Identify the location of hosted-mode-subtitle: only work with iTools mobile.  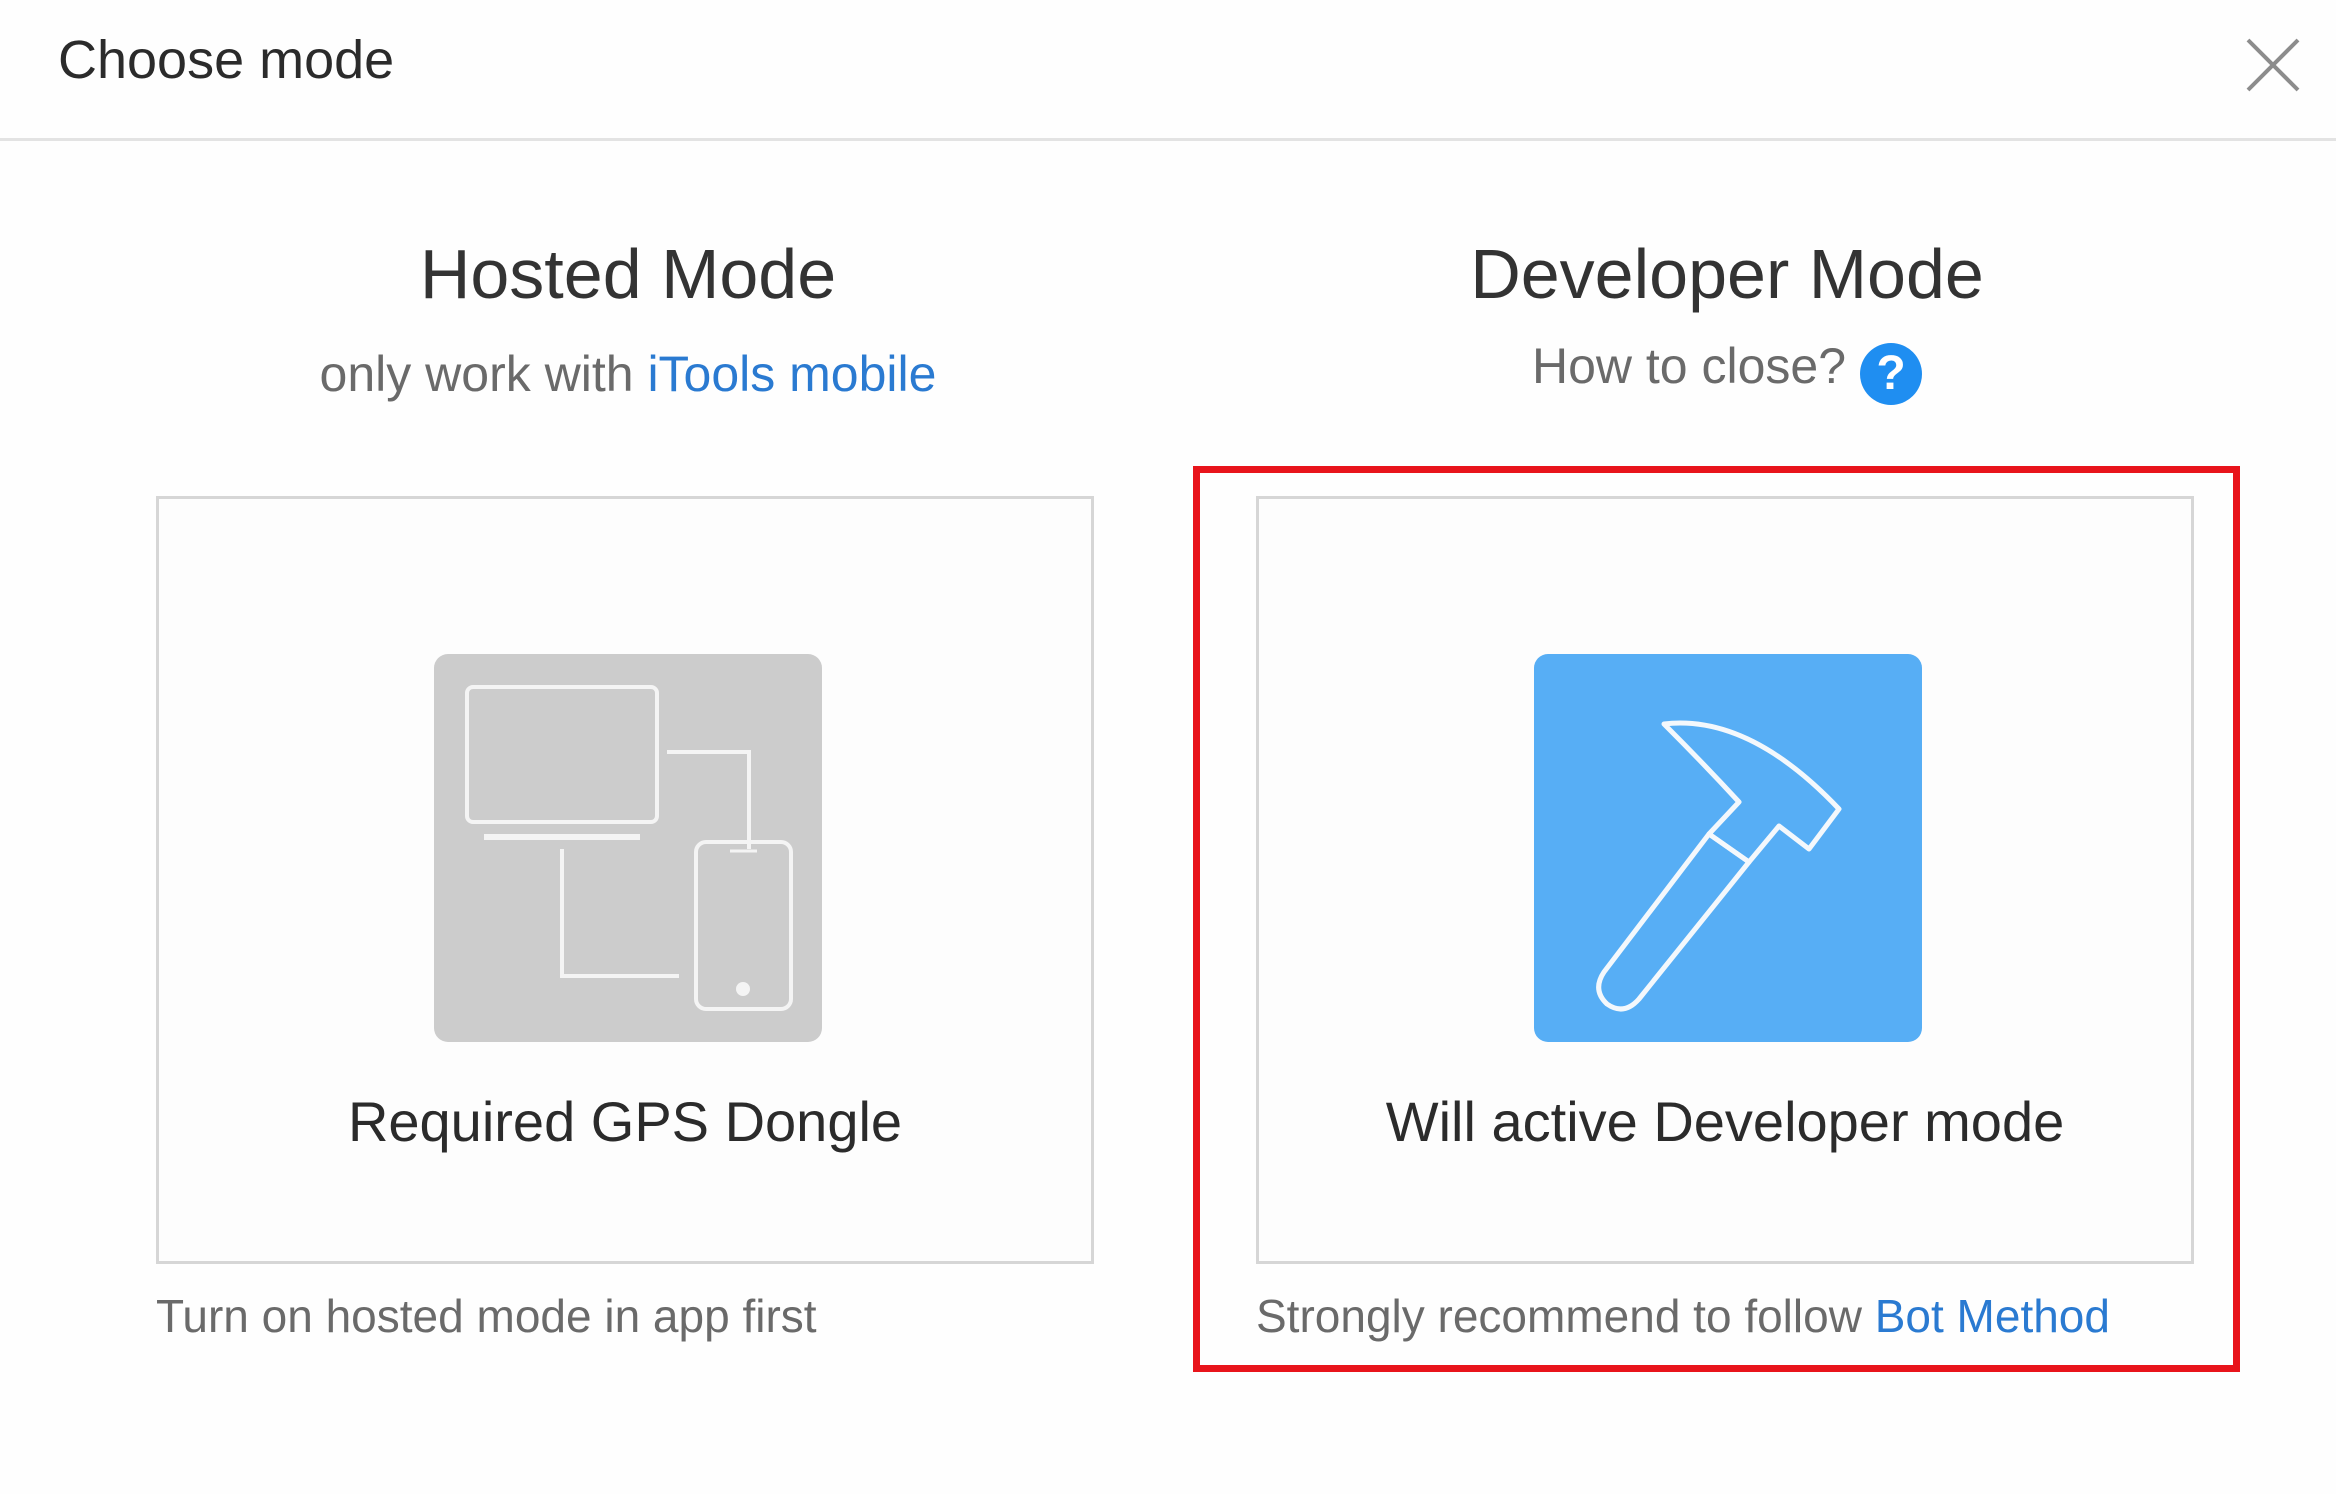
(628, 374).